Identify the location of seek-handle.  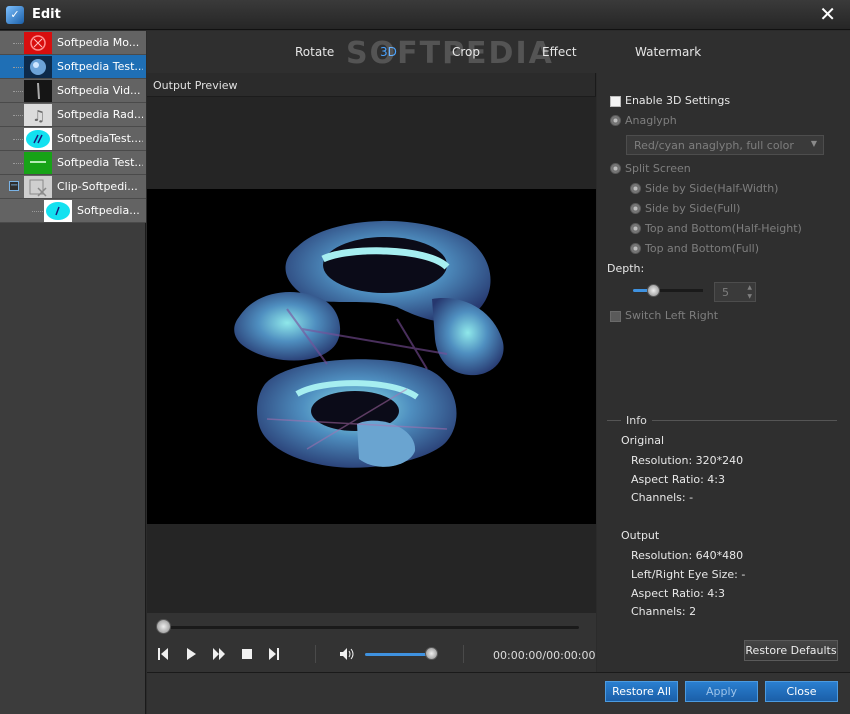
(163, 626).